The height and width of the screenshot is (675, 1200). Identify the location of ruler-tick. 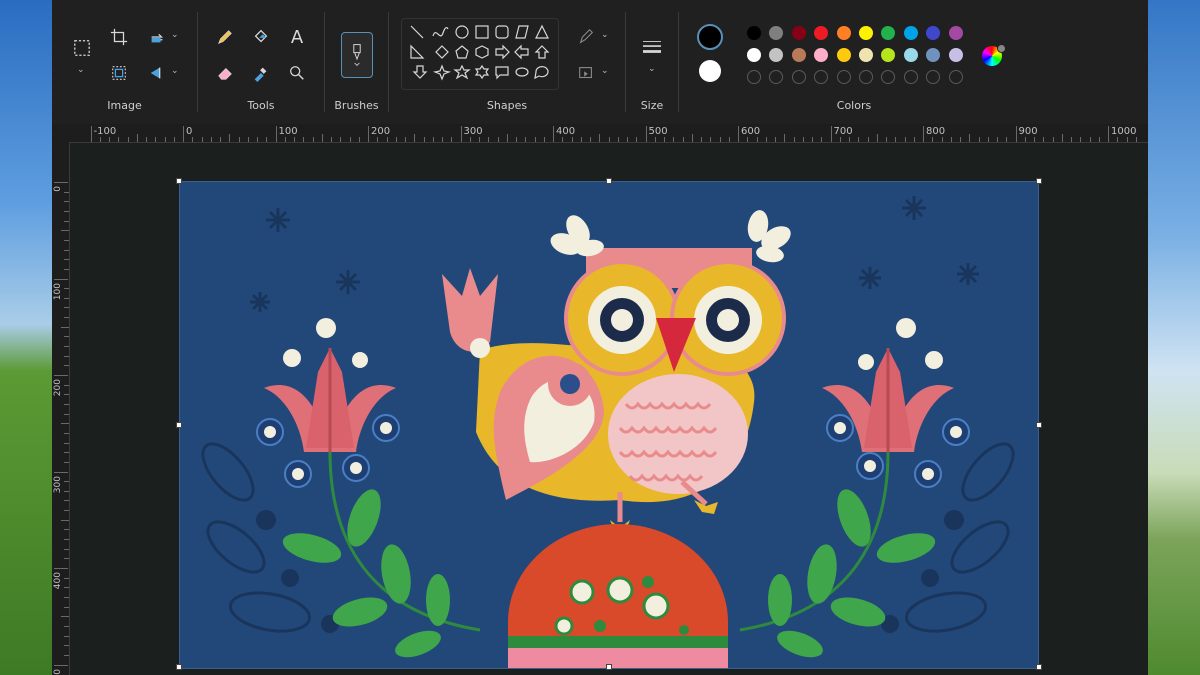
(923, 134).